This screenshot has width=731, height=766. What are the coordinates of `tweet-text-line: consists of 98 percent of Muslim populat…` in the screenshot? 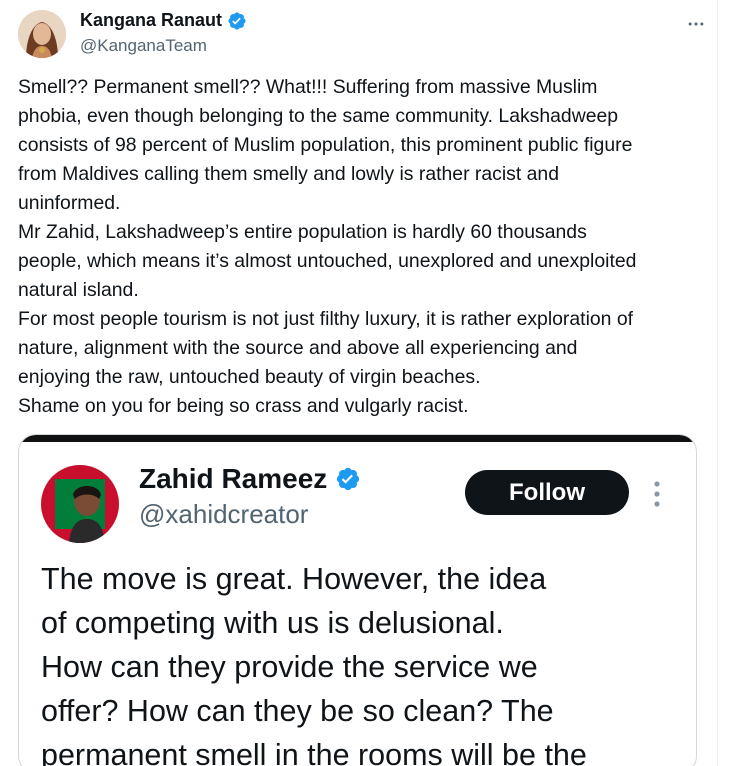 It's located at (325, 145).